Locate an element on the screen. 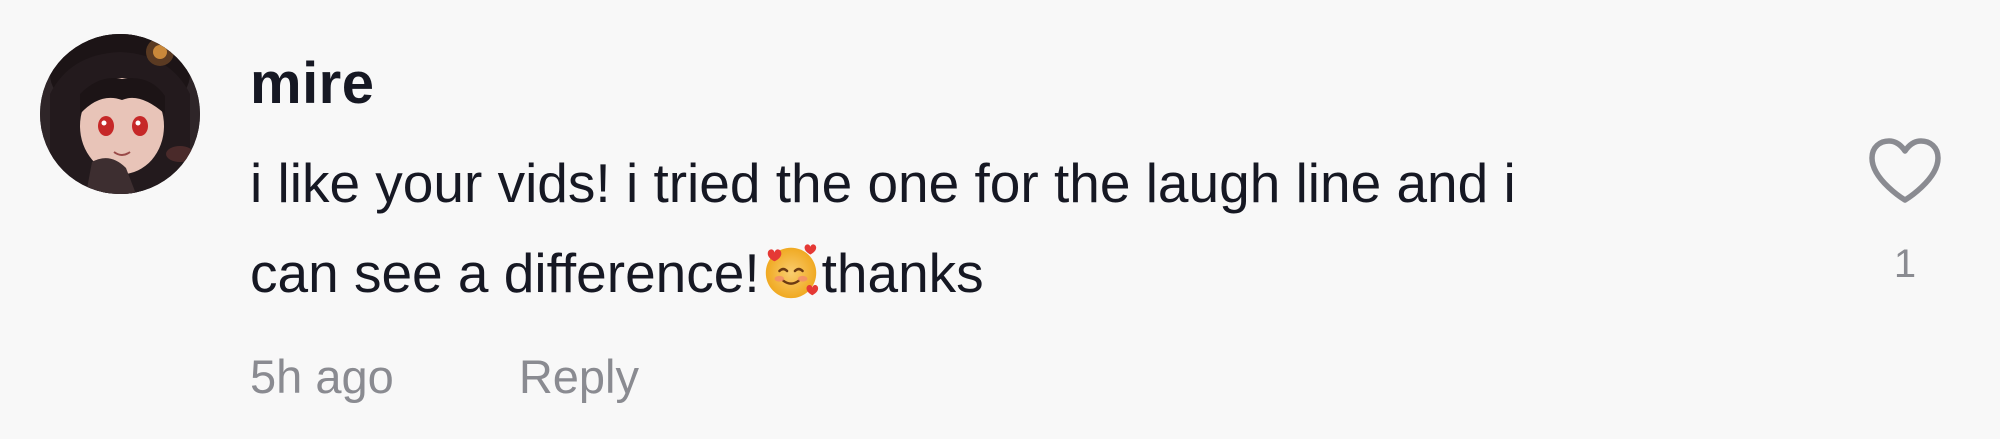 The image size is (2000, 439). heart-outline-icon is located at coordinates (1905, 170).